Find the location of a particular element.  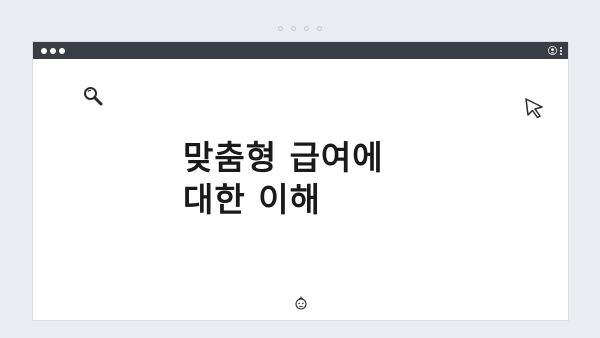

user-icon is located at coordinates (552, 50).